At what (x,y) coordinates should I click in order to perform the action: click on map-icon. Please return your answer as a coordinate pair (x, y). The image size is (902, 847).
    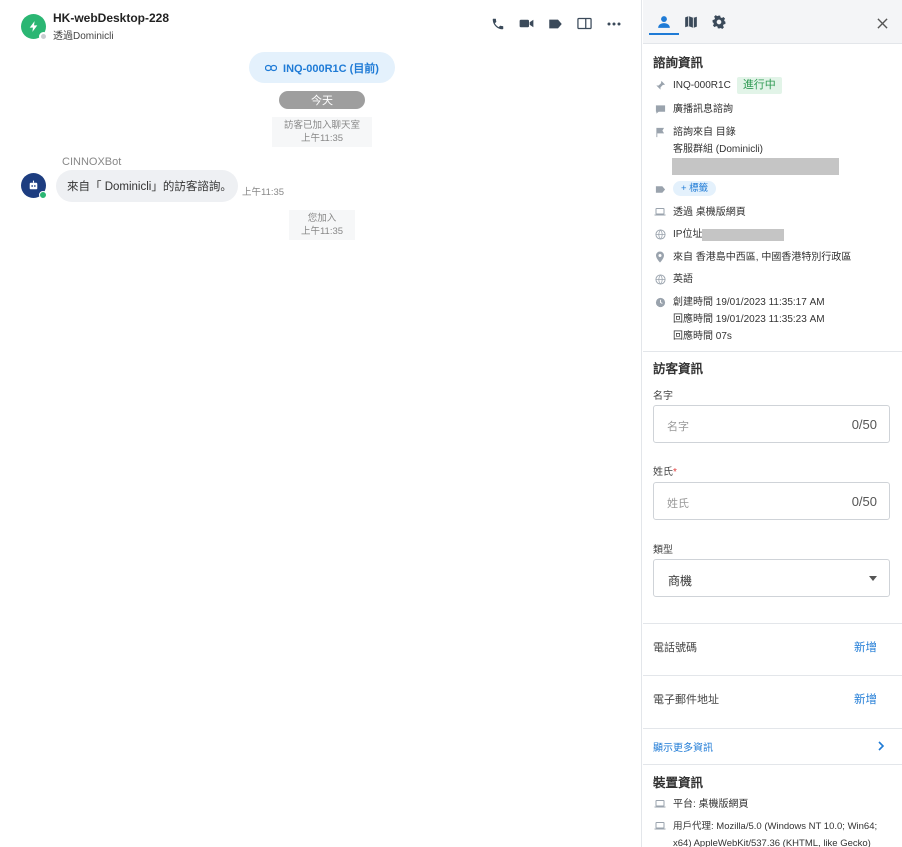
    Looking at the image, I should click on (691, 22).